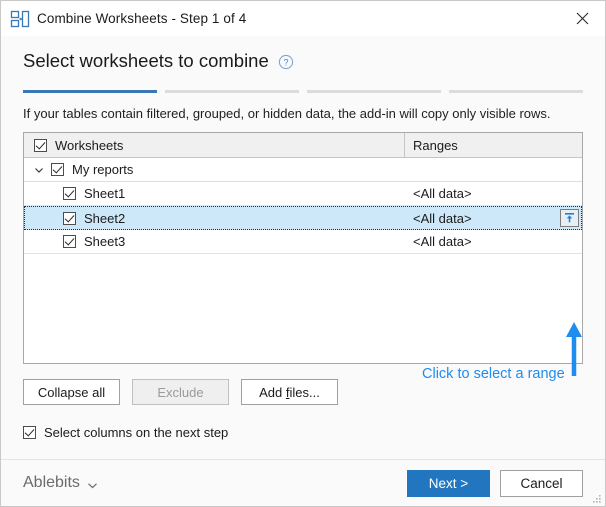  What do you see at coordinates (105, 218) in the screenshot?
I see `row-label: Sheet2` at bounding box center [105, 218].